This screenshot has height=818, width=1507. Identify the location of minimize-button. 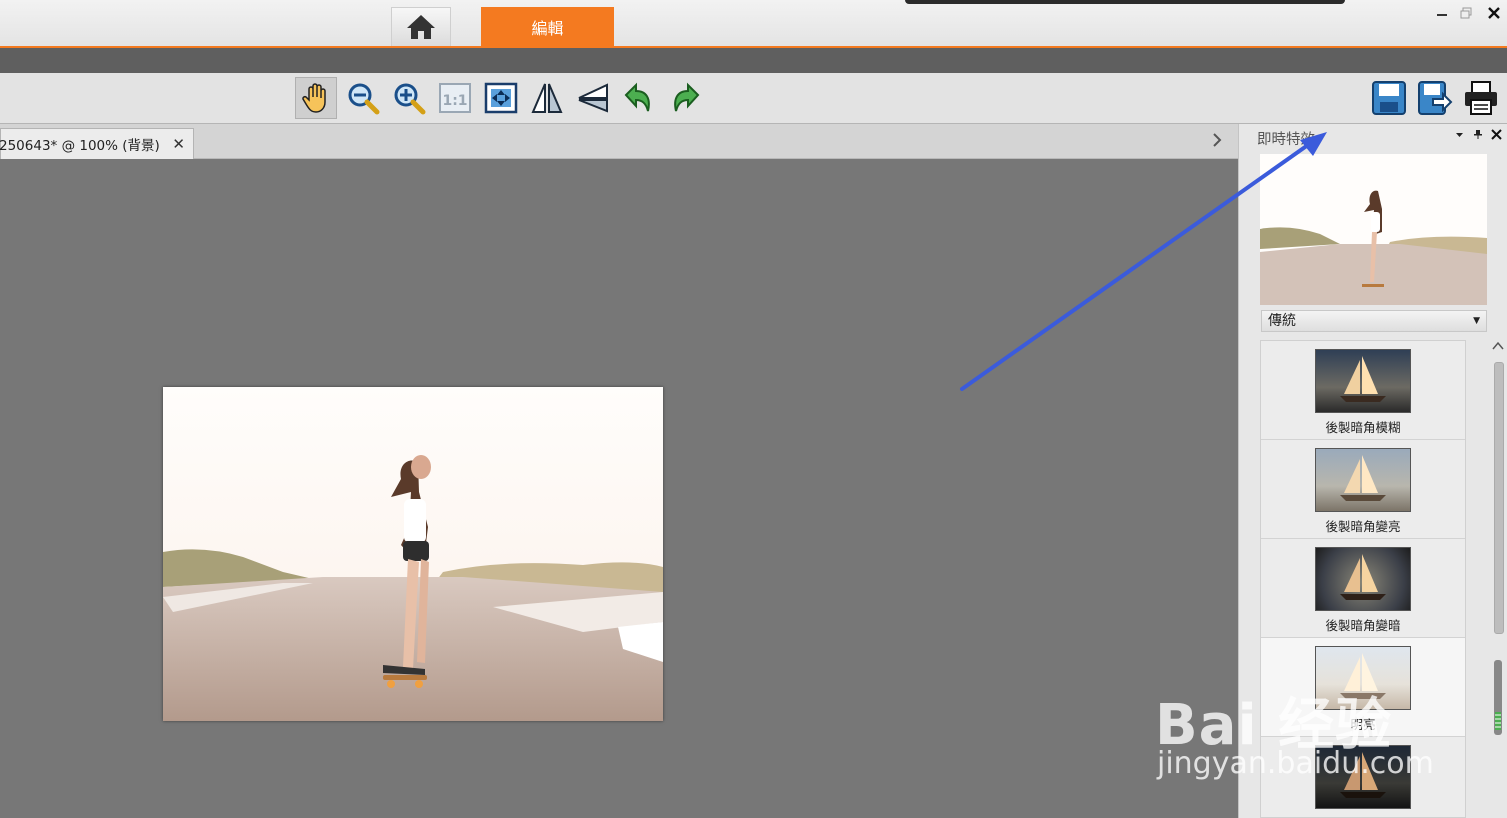
(1442, 13).